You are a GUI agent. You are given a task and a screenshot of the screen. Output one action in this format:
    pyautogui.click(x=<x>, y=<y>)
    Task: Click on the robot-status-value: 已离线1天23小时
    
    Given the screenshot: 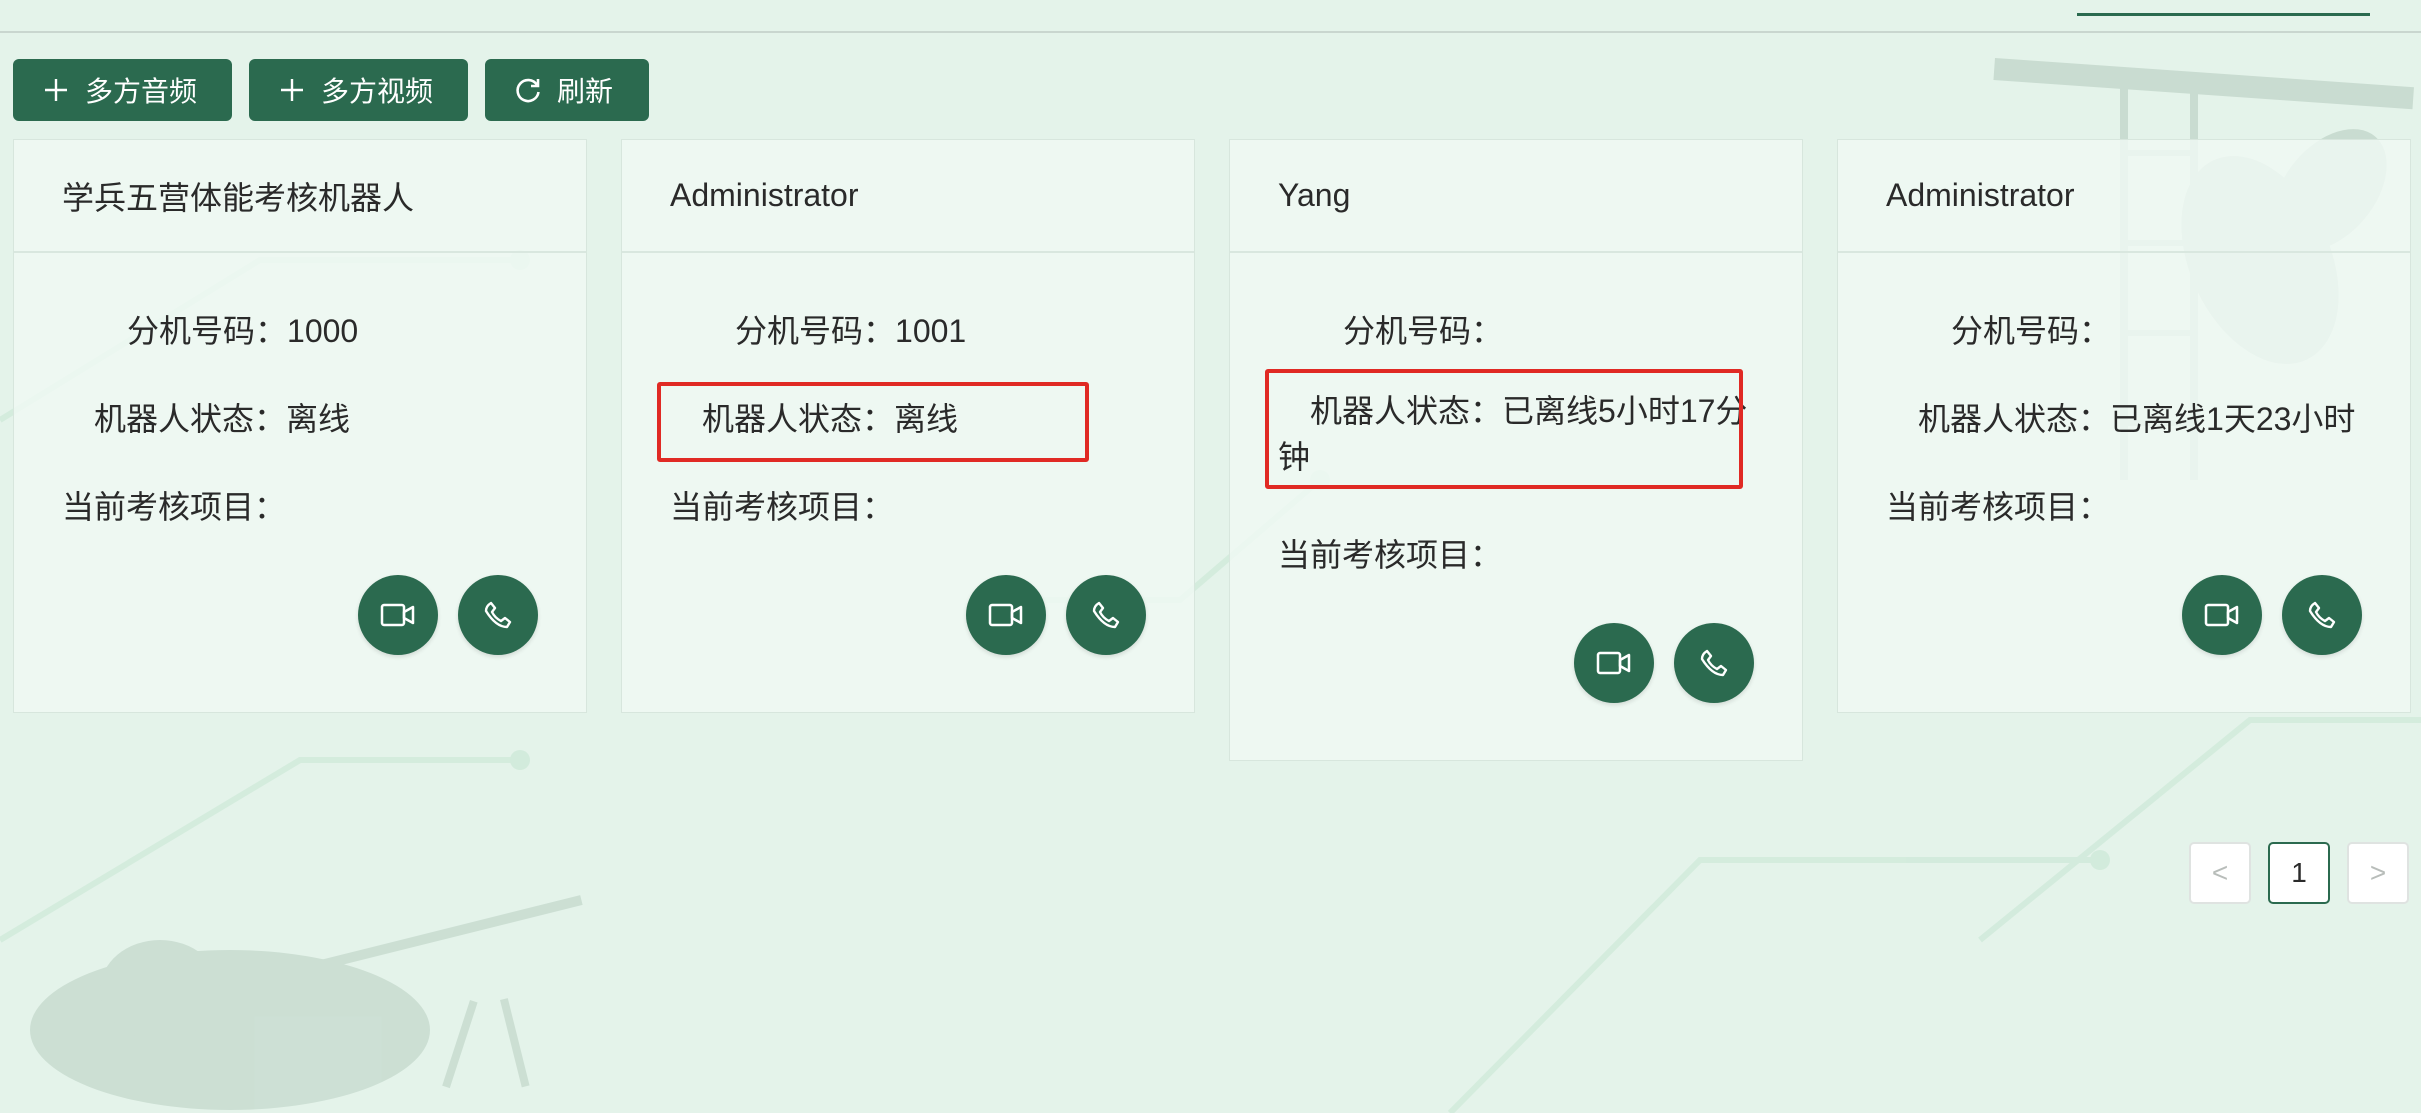 What is the action you would take?
    pyautogui.click(x=2233, y=419)
    